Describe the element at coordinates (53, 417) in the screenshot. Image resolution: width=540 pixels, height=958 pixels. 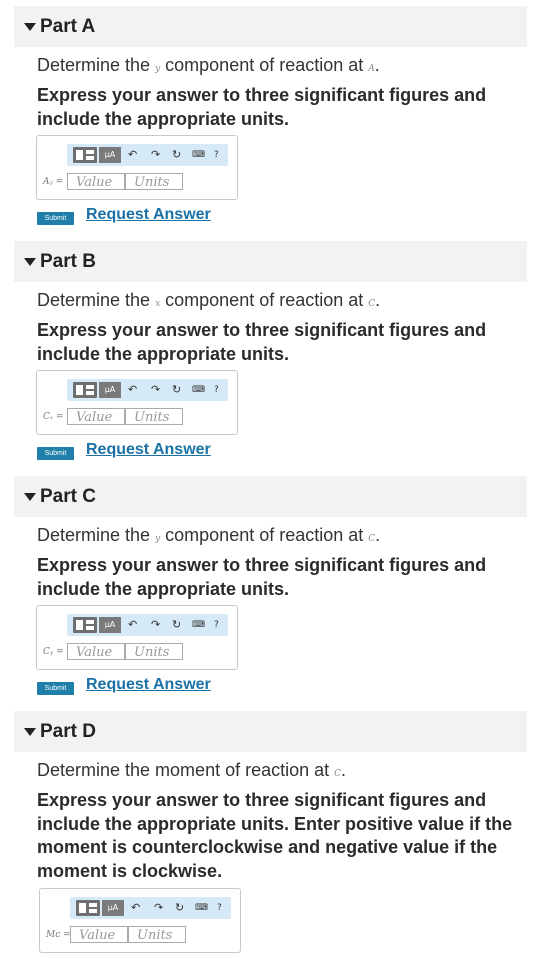
I see `answer-label: Cₓ =` at that location.